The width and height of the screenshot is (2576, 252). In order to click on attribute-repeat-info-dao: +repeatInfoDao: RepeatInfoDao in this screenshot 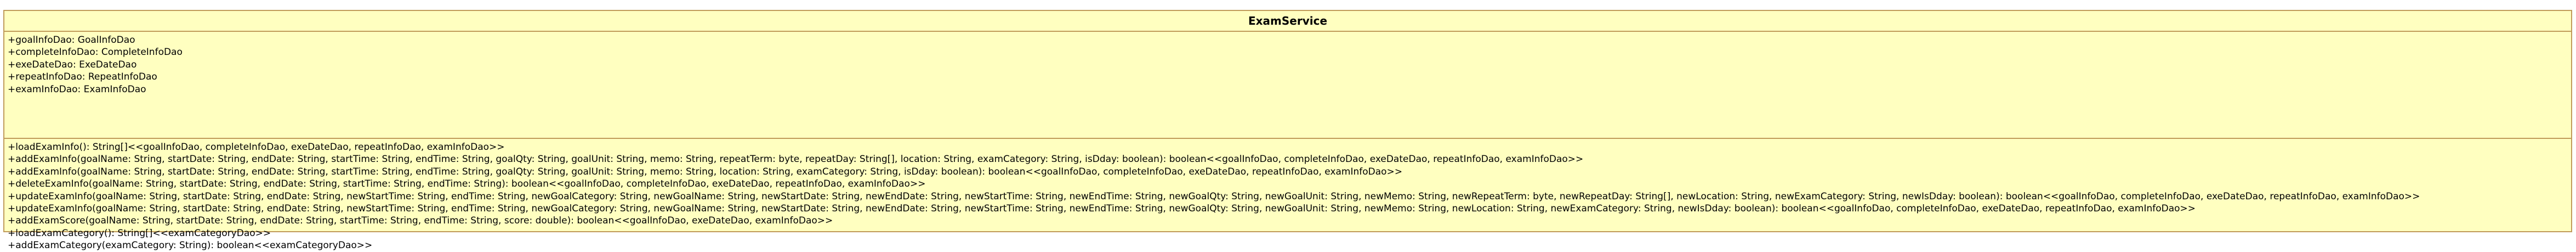, I will do `click(82, 77)`.